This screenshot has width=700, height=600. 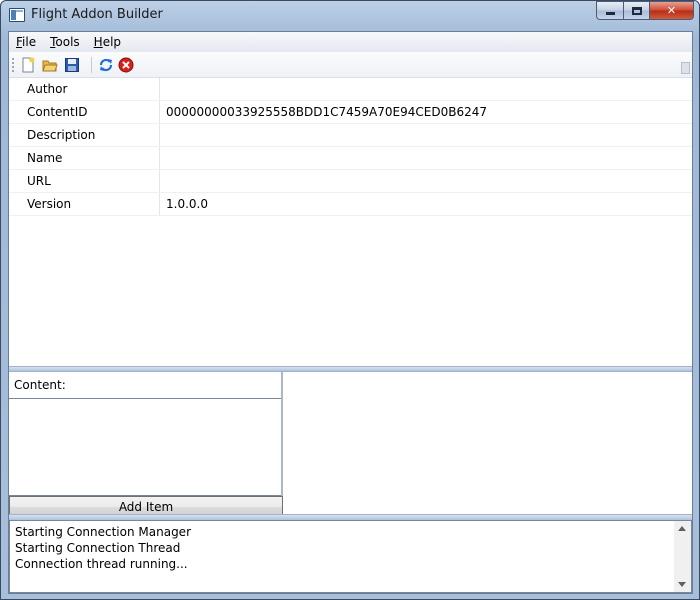 I want to click on property-name: Name, so click(x=84, y=158).